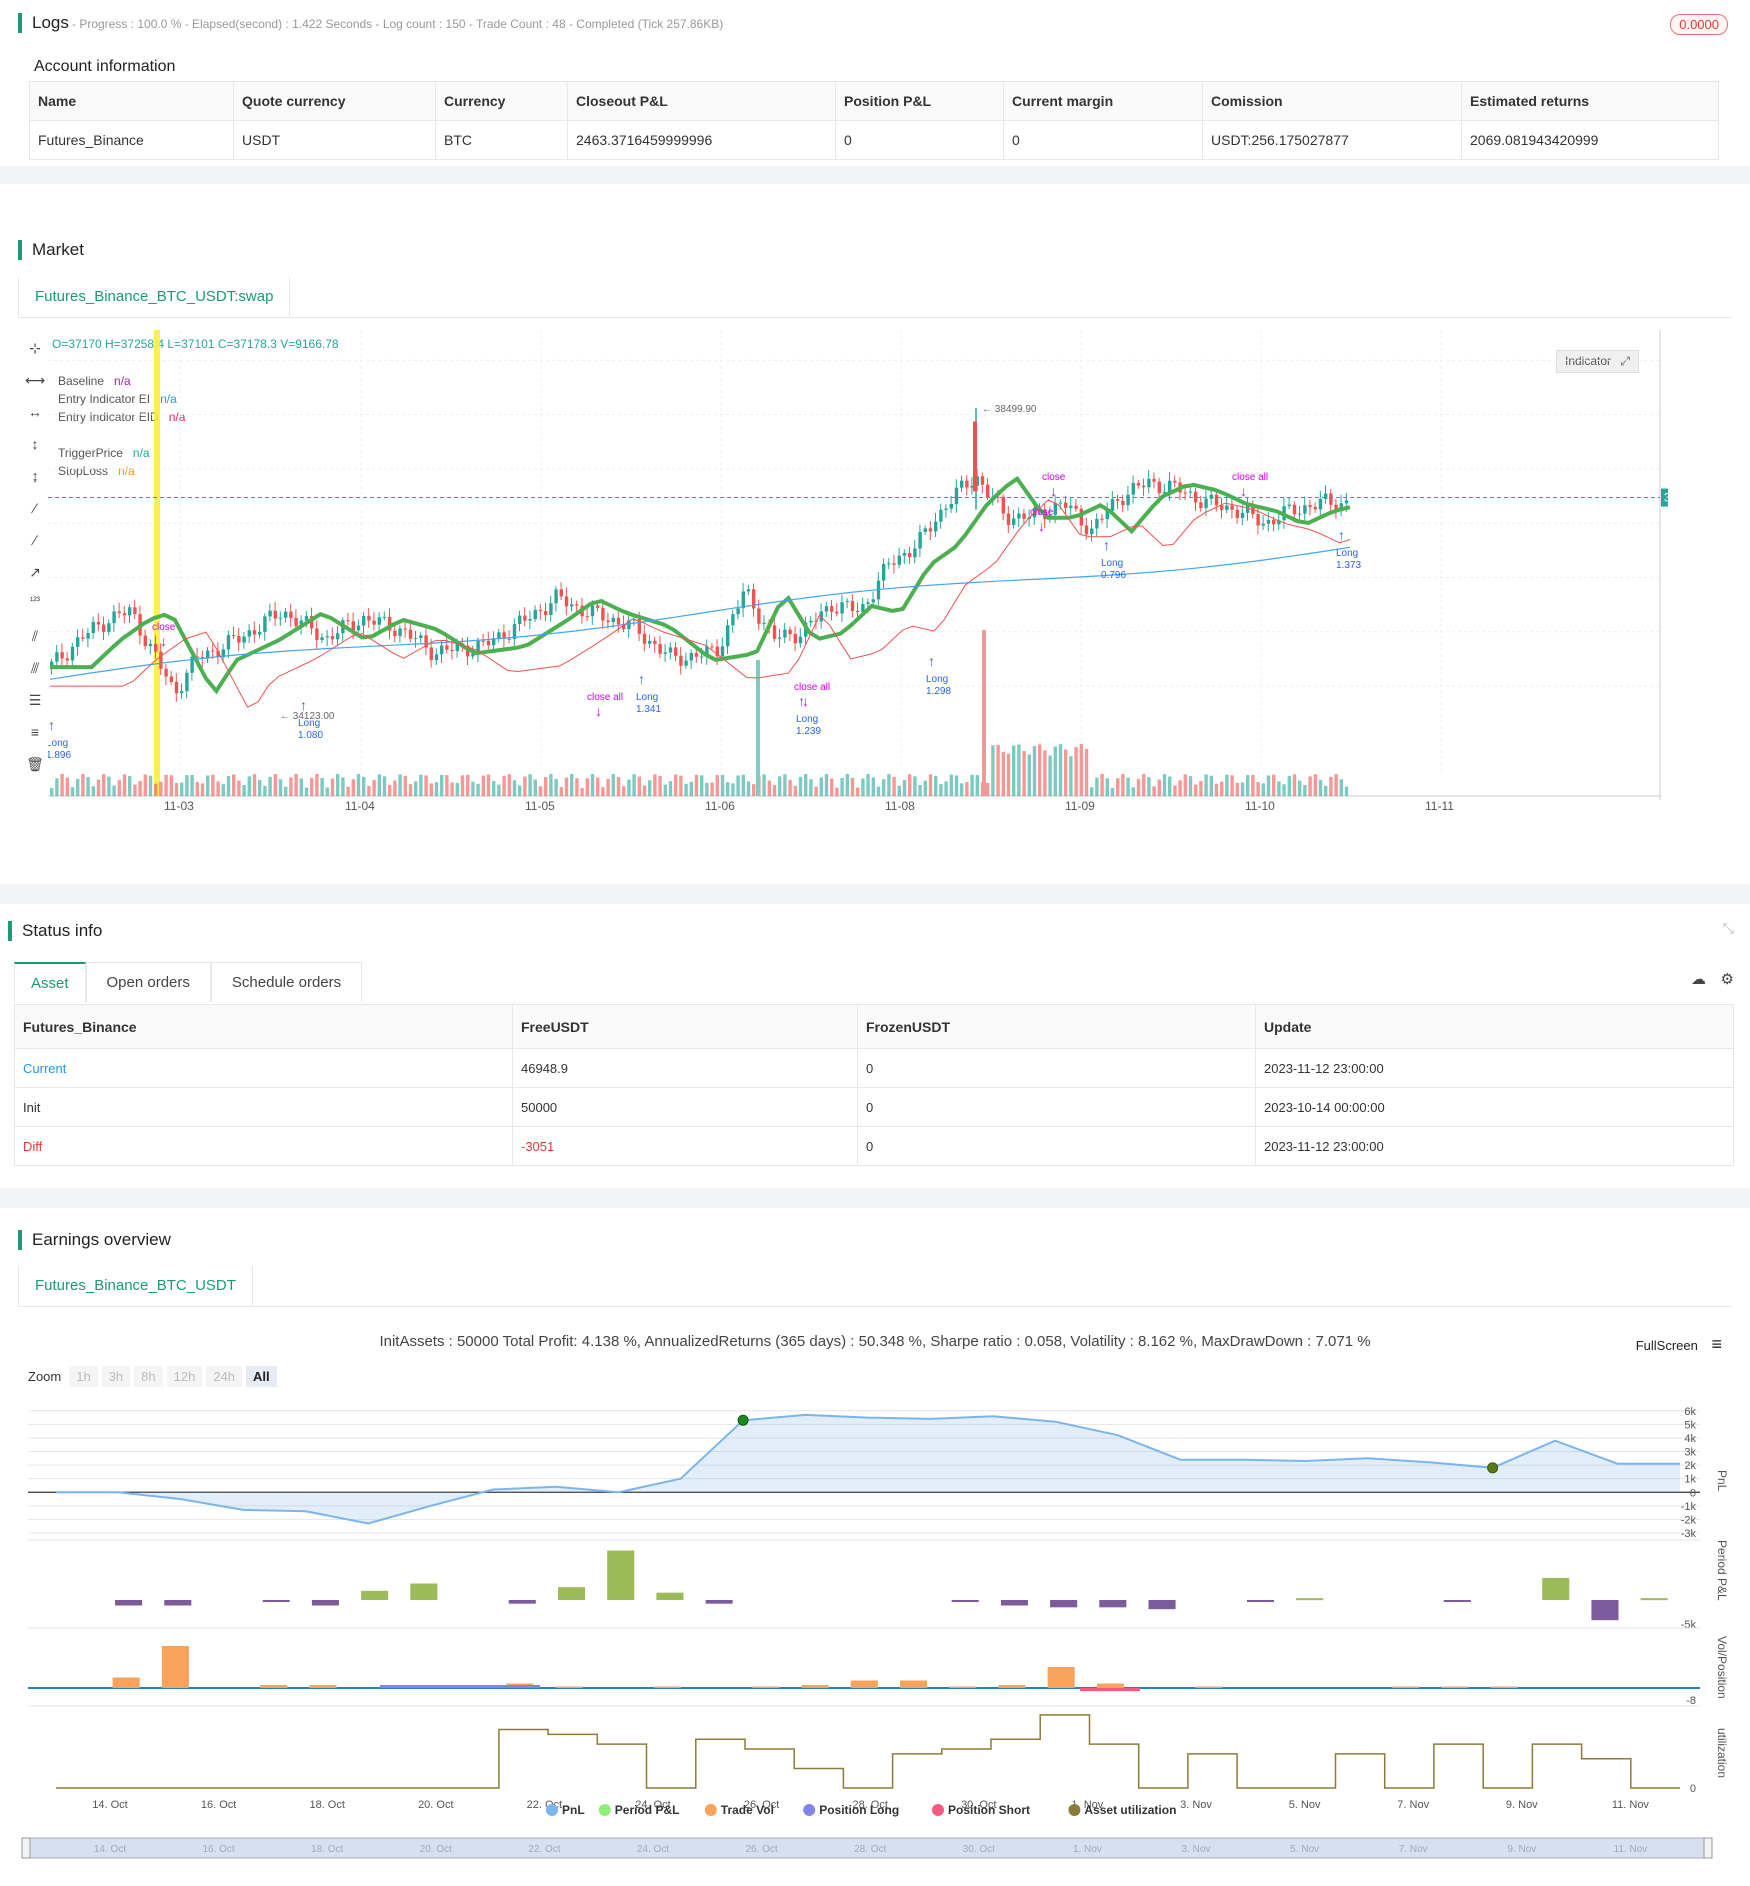 This screenshot has height=1886, width=1750. I want to click on line-tool-icon: ⟷, so click(35, 388).